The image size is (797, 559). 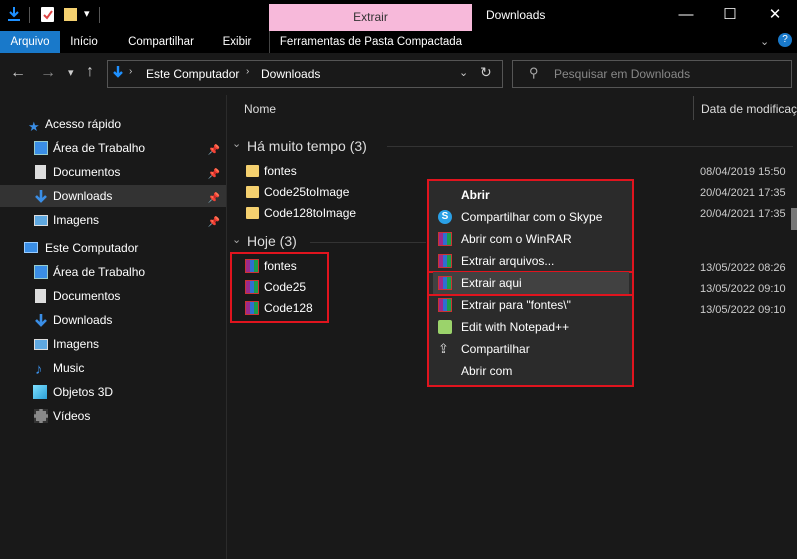 I want to click on close-icon: ✕, so click(x=775, y=15).